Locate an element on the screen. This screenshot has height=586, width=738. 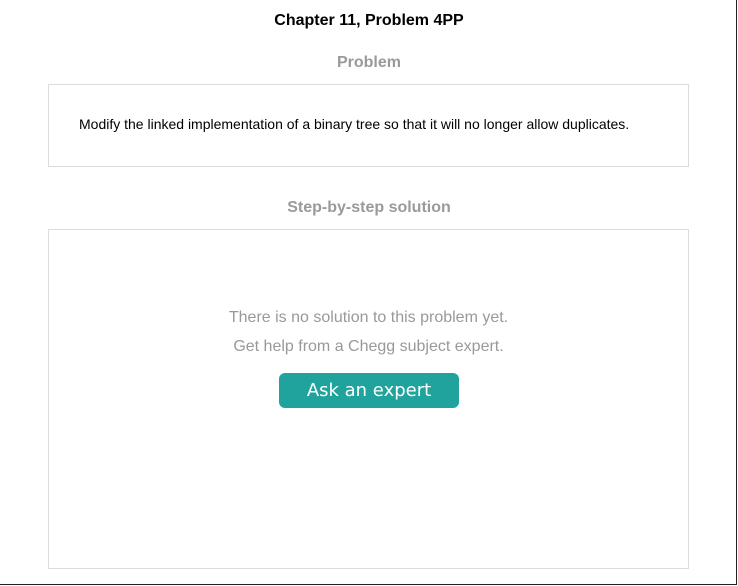
solution-heading: Step-by-step solution is located at coordinates (369, 207).